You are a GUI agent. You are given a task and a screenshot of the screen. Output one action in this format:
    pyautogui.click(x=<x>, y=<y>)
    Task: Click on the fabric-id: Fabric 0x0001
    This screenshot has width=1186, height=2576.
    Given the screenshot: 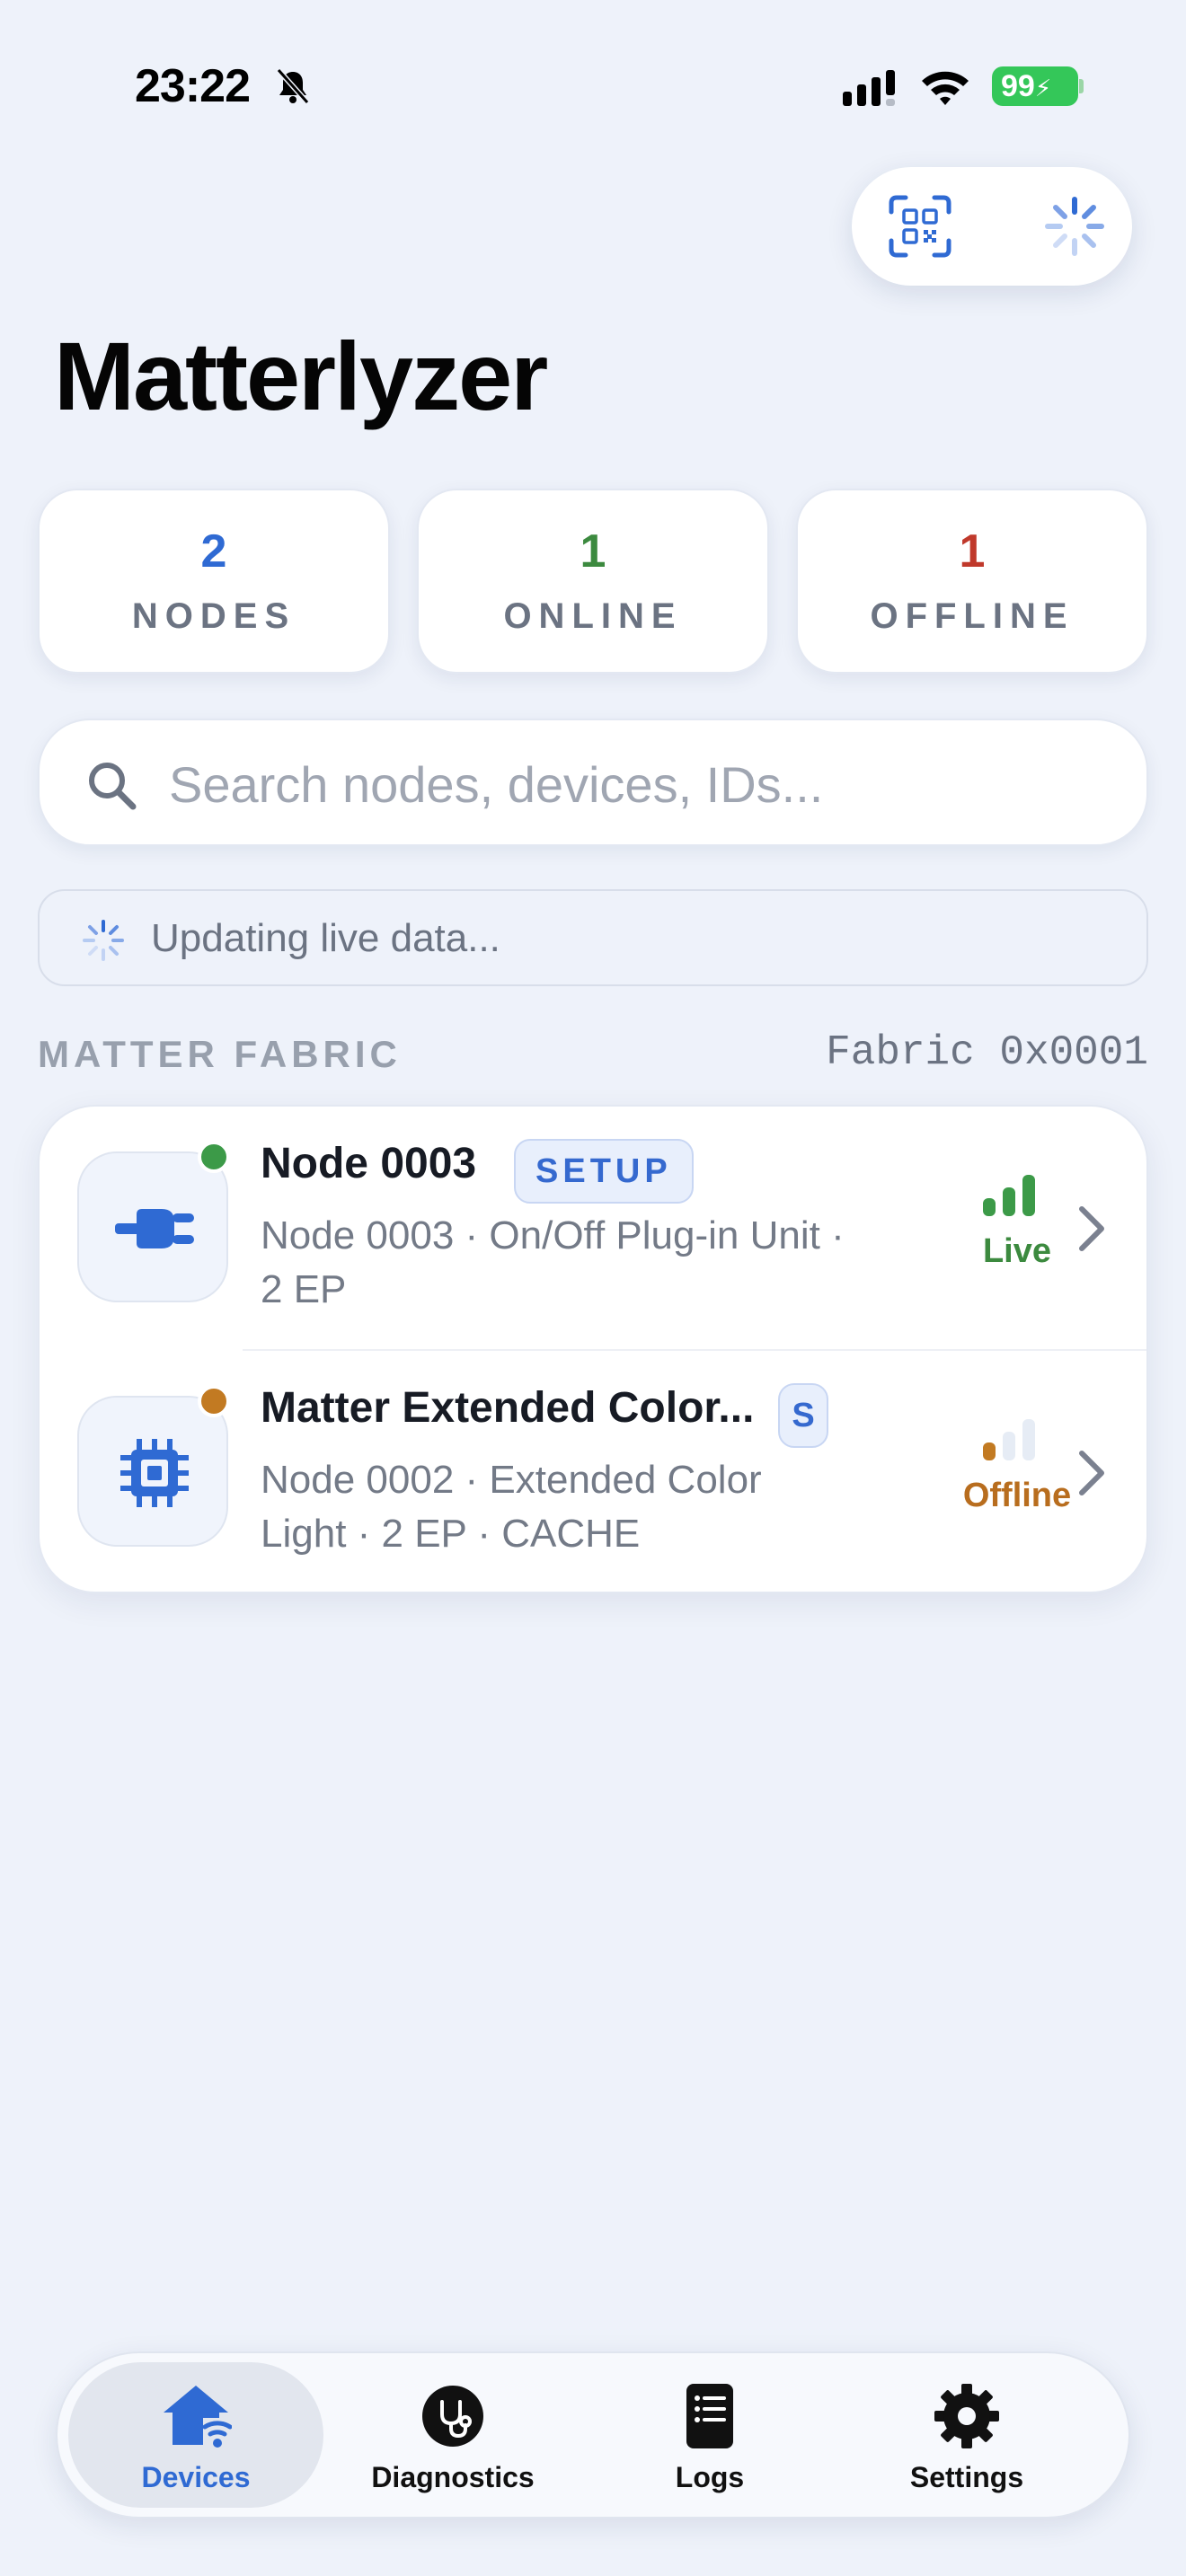 What is the action you would take?
    pyautogui.click(x=987, y=1052)
    